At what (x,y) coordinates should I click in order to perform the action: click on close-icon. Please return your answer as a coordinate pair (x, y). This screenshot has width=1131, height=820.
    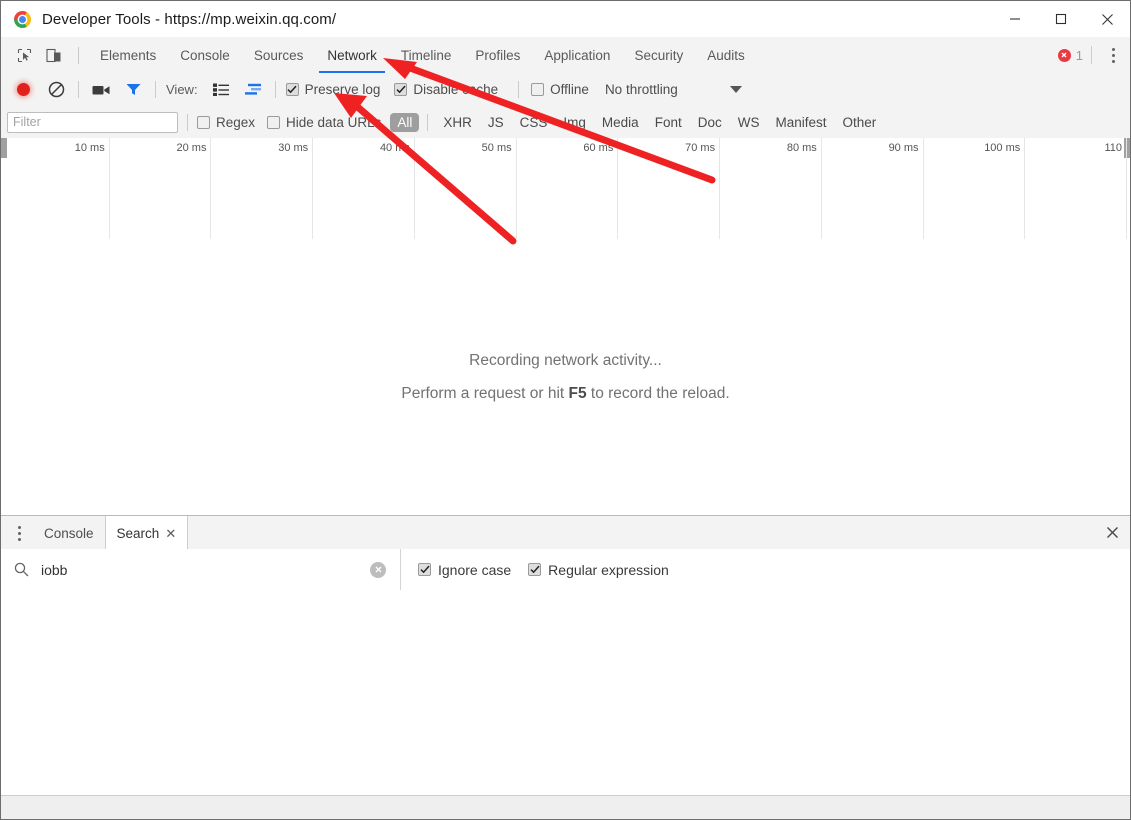
    Looking at the image, I should click on (1107, 19).